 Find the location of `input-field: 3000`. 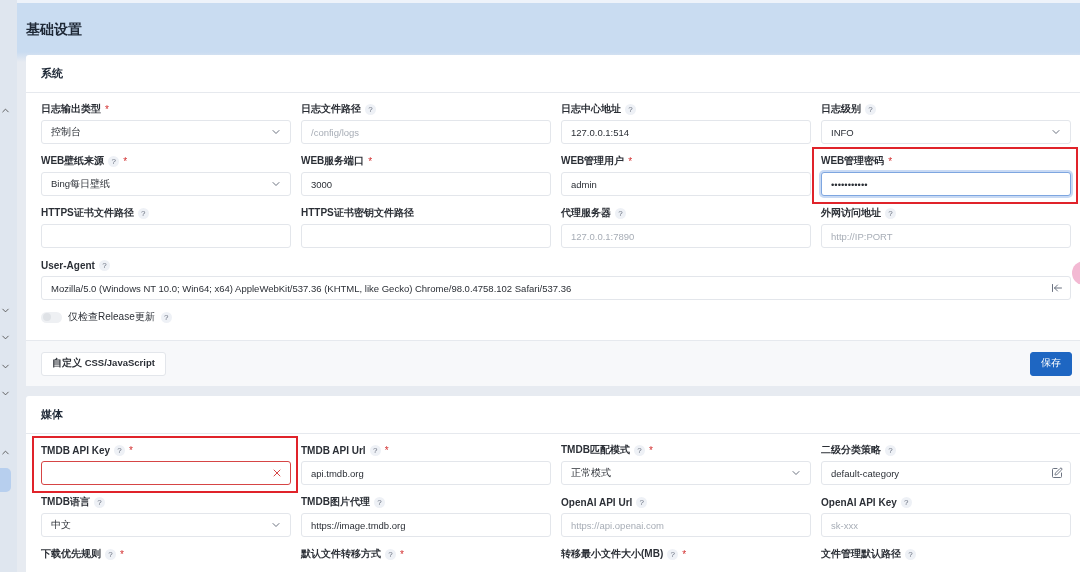

input-field: 3000 is located at coordinates (426, 184).